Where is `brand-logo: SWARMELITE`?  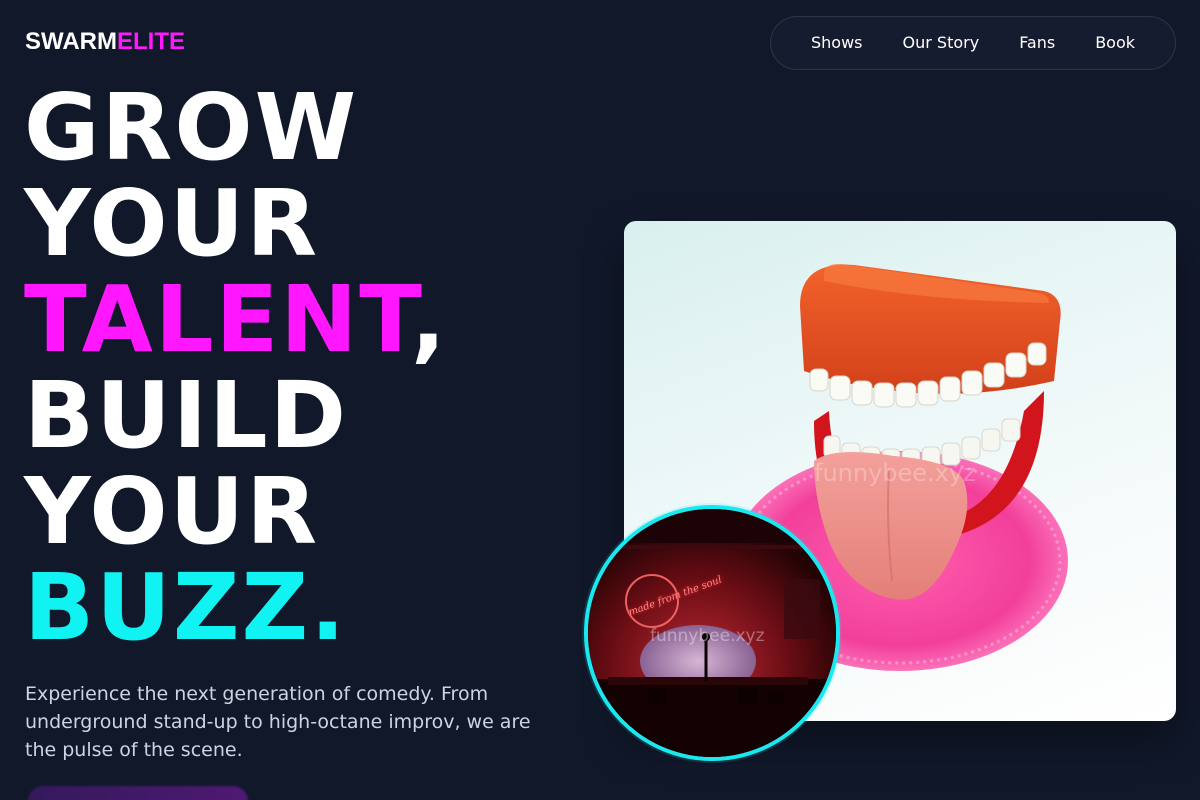 brand-logo: SWARMELITE is located at coordinates (105, 42).